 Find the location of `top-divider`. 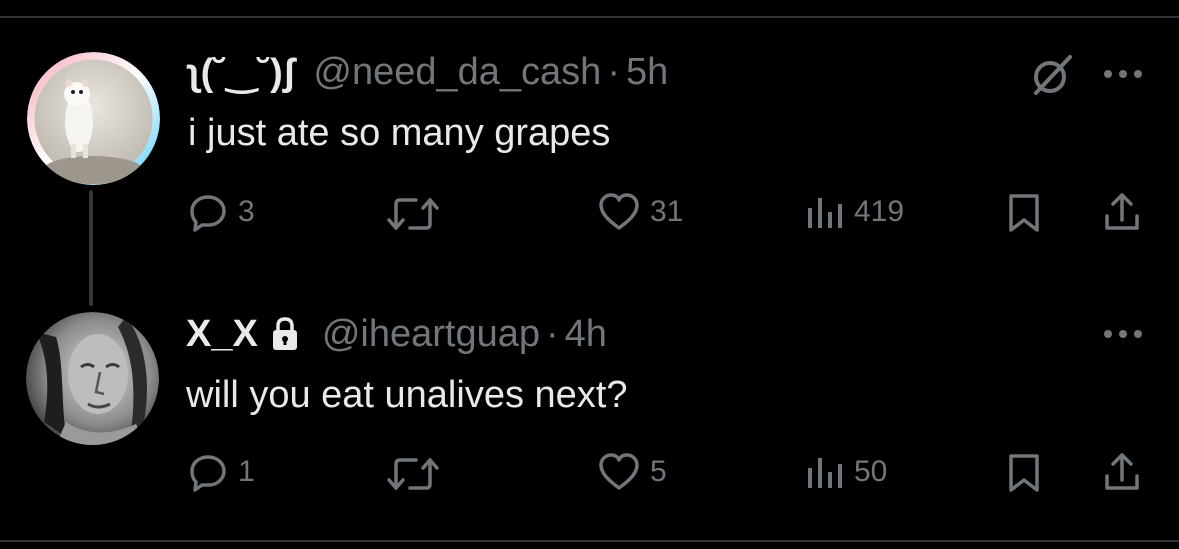

top-divider is located at coordinates (589, 17).